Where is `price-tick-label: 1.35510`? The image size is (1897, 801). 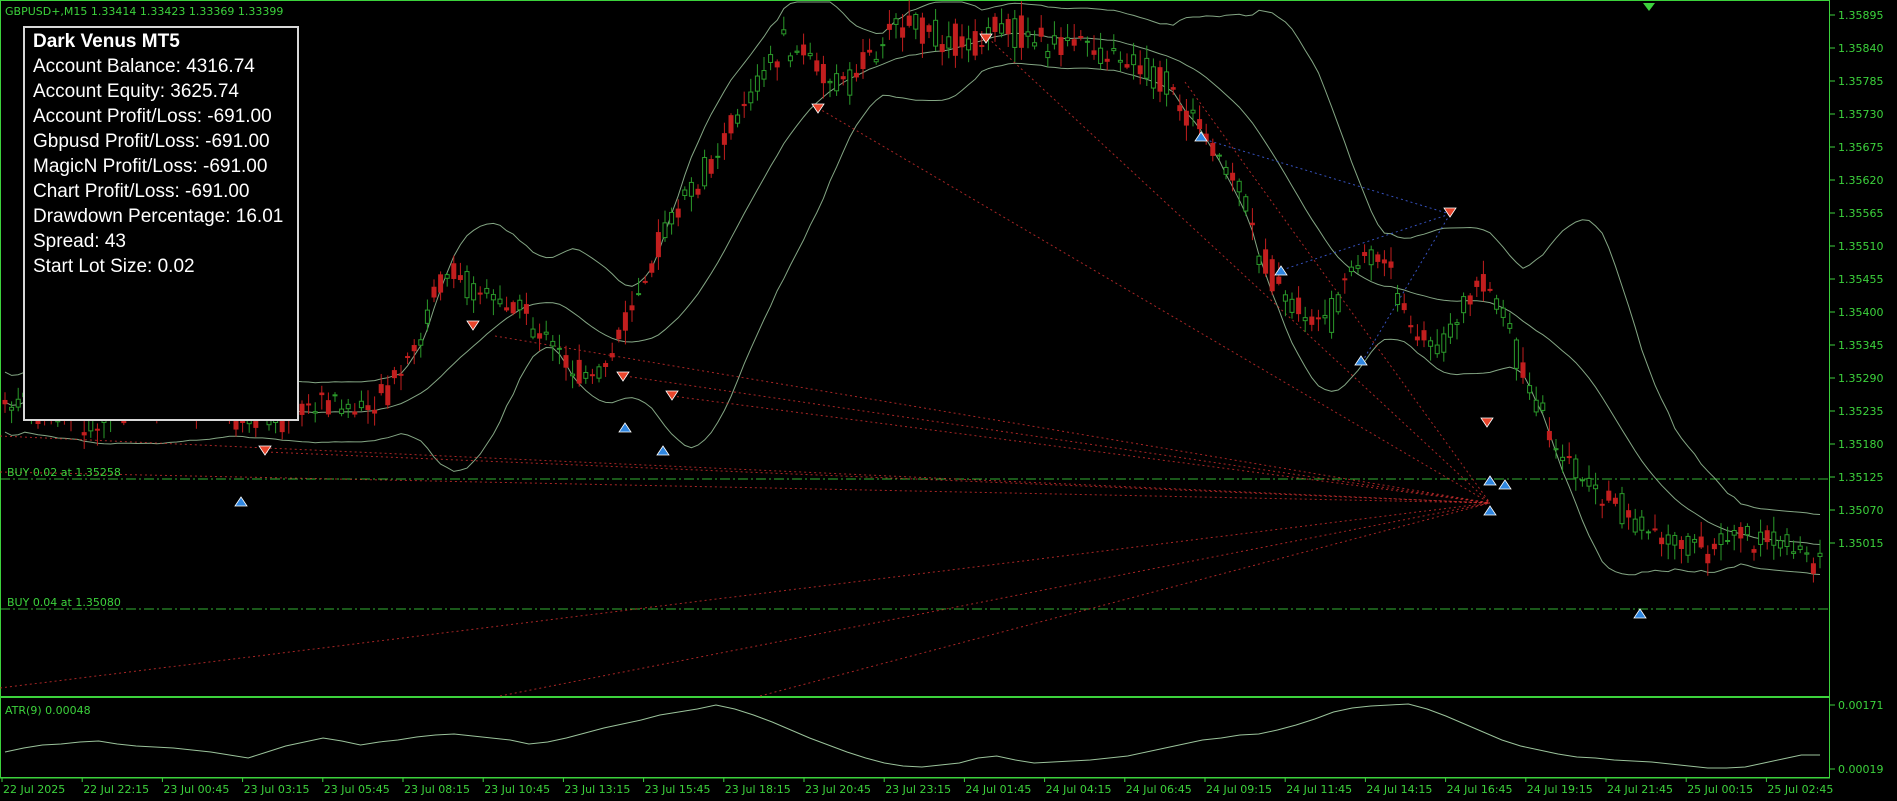 price-tick-label: 1.35510 is located at coordinates (1861, 246).